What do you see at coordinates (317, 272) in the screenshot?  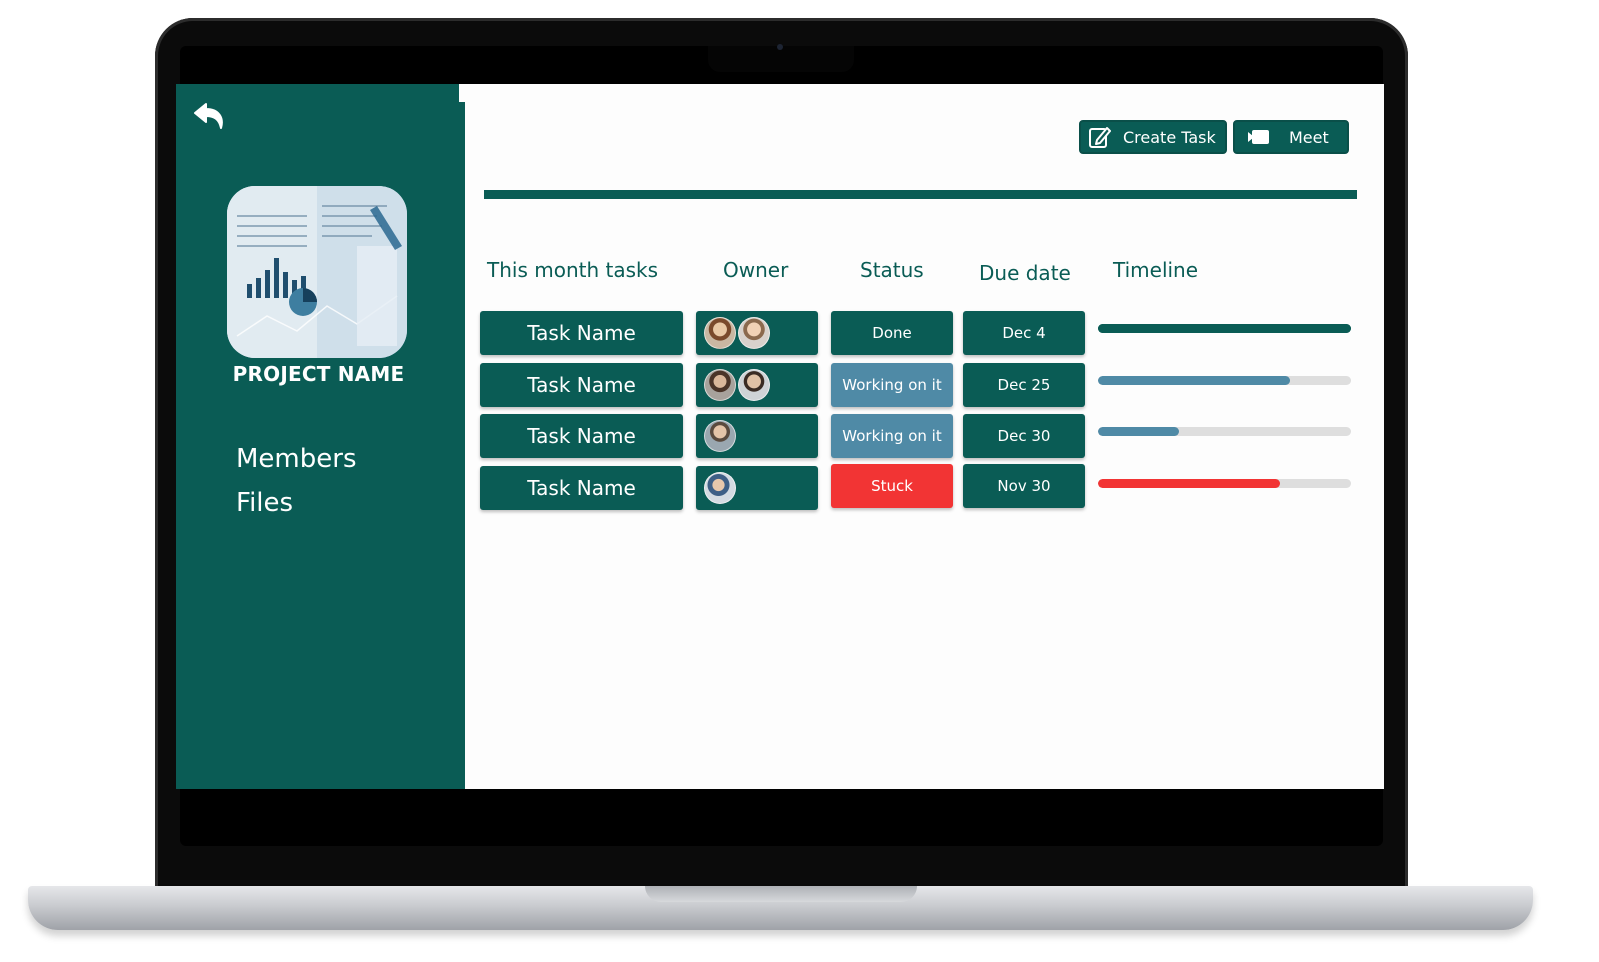 I see `project-image` at bounding box center [317, 272].